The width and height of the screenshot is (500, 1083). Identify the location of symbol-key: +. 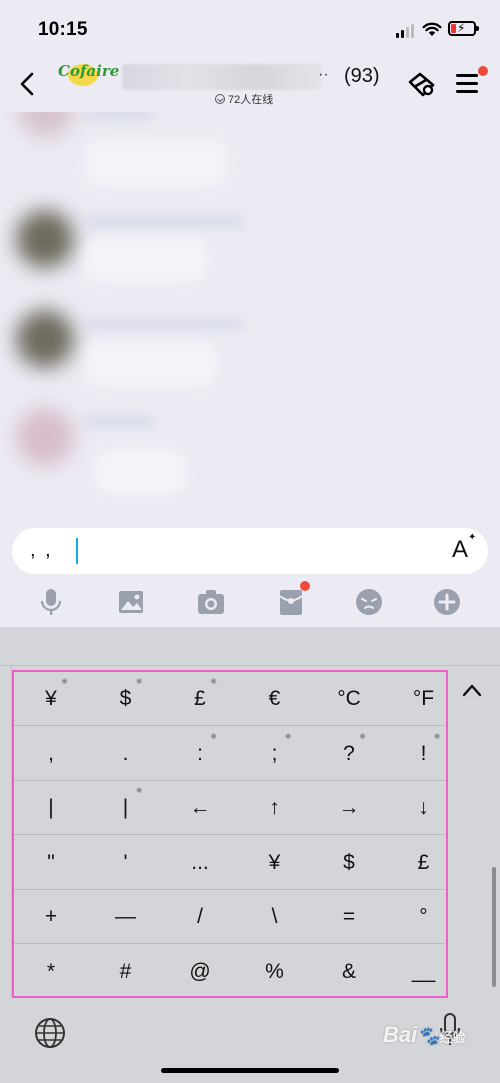
(51, 917).